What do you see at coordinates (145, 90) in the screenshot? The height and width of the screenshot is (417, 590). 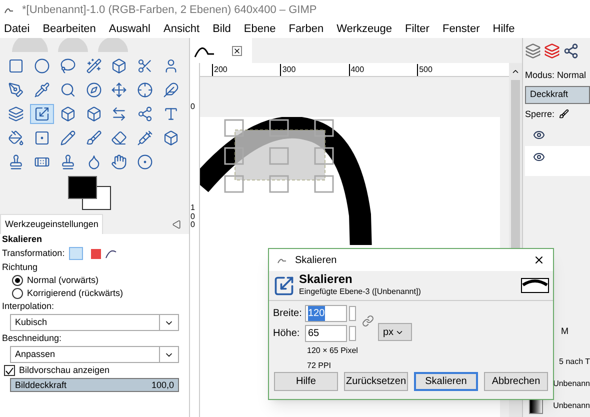 I see `crosshair-icon` at bounding box center [145, 90].